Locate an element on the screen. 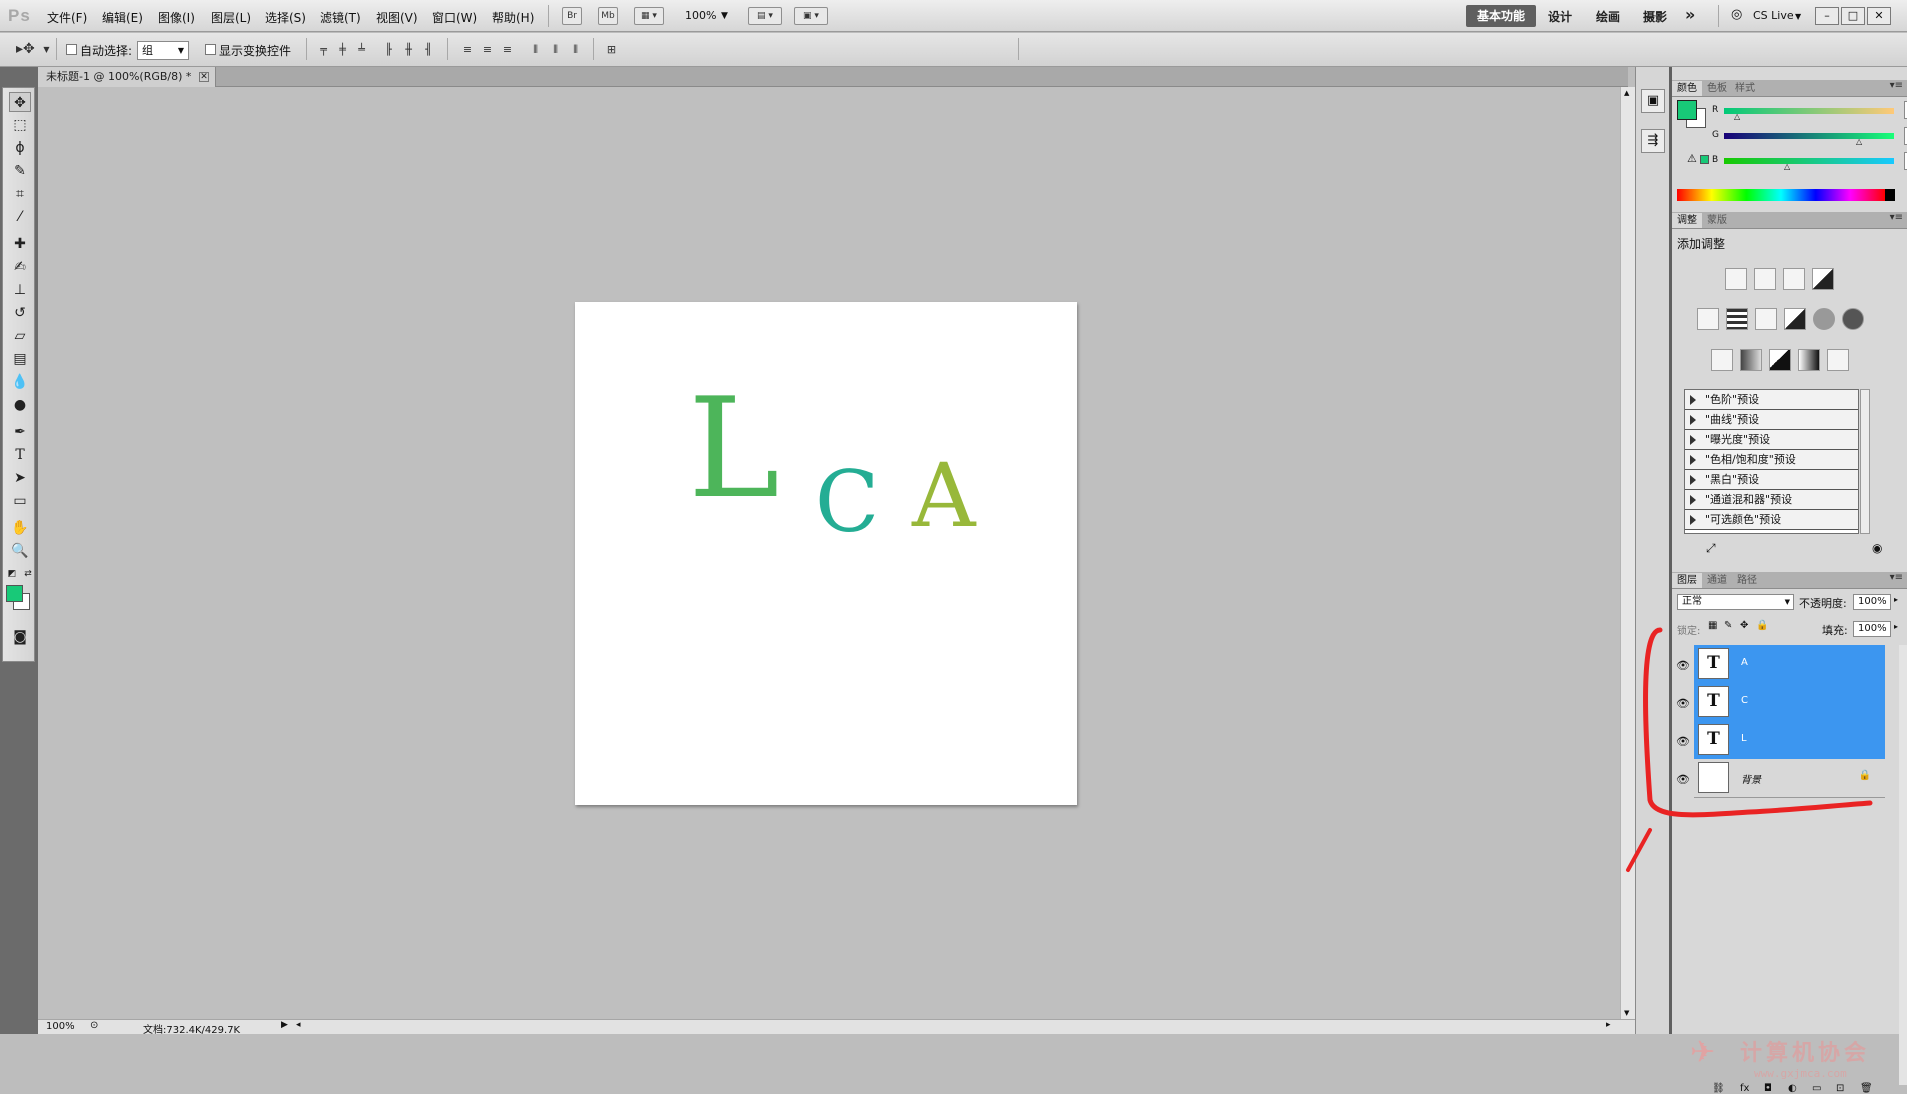  menu-file: 文件(F) is located at coordinates (67, 17).